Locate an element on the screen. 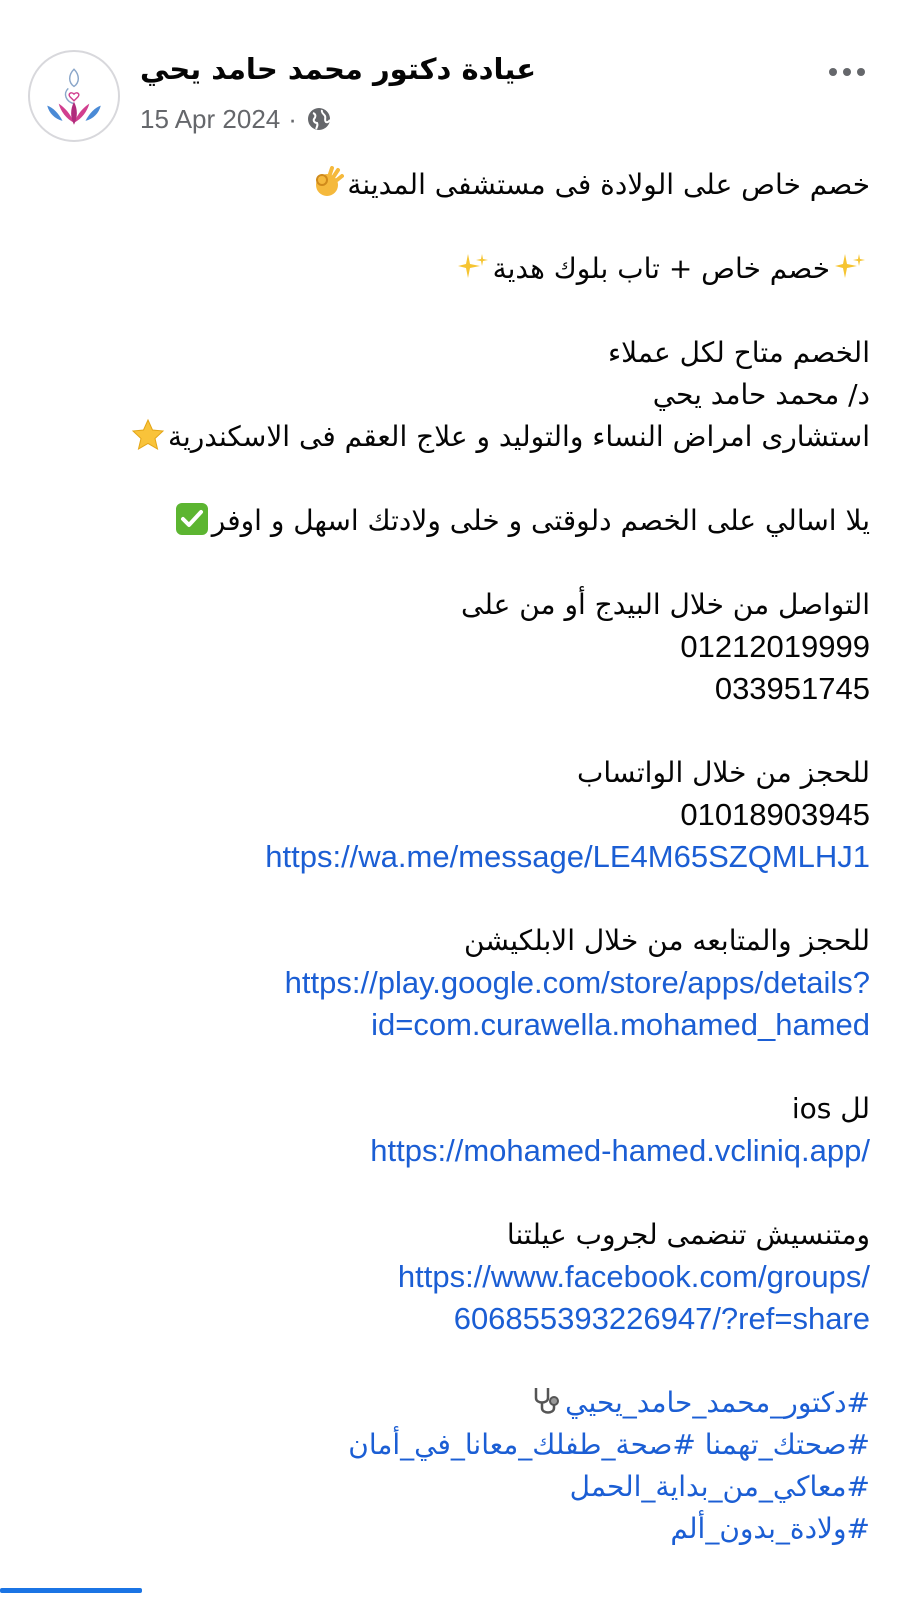  post-line: خصم خاص + تاب بلوك هدية is located at coordinates (450, 269).